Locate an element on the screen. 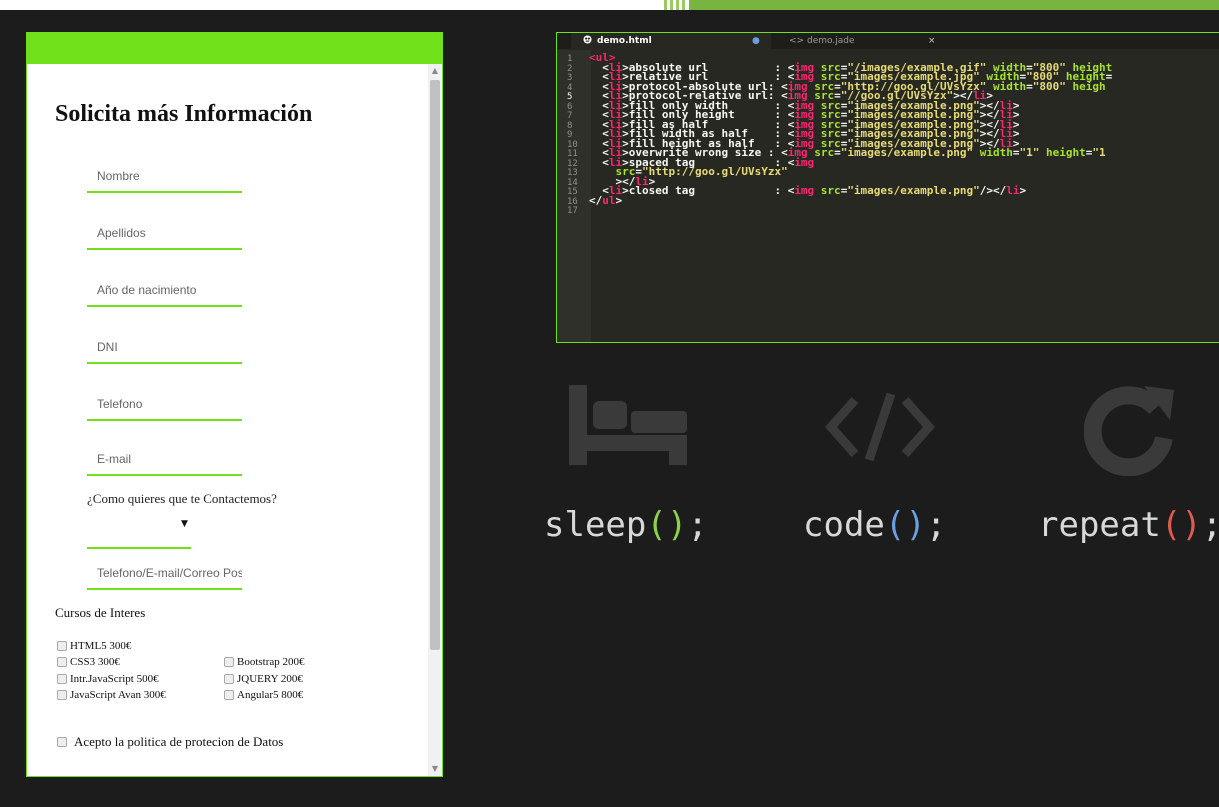  course-label: CSS3 300€ is located at coordinates (95, 662).